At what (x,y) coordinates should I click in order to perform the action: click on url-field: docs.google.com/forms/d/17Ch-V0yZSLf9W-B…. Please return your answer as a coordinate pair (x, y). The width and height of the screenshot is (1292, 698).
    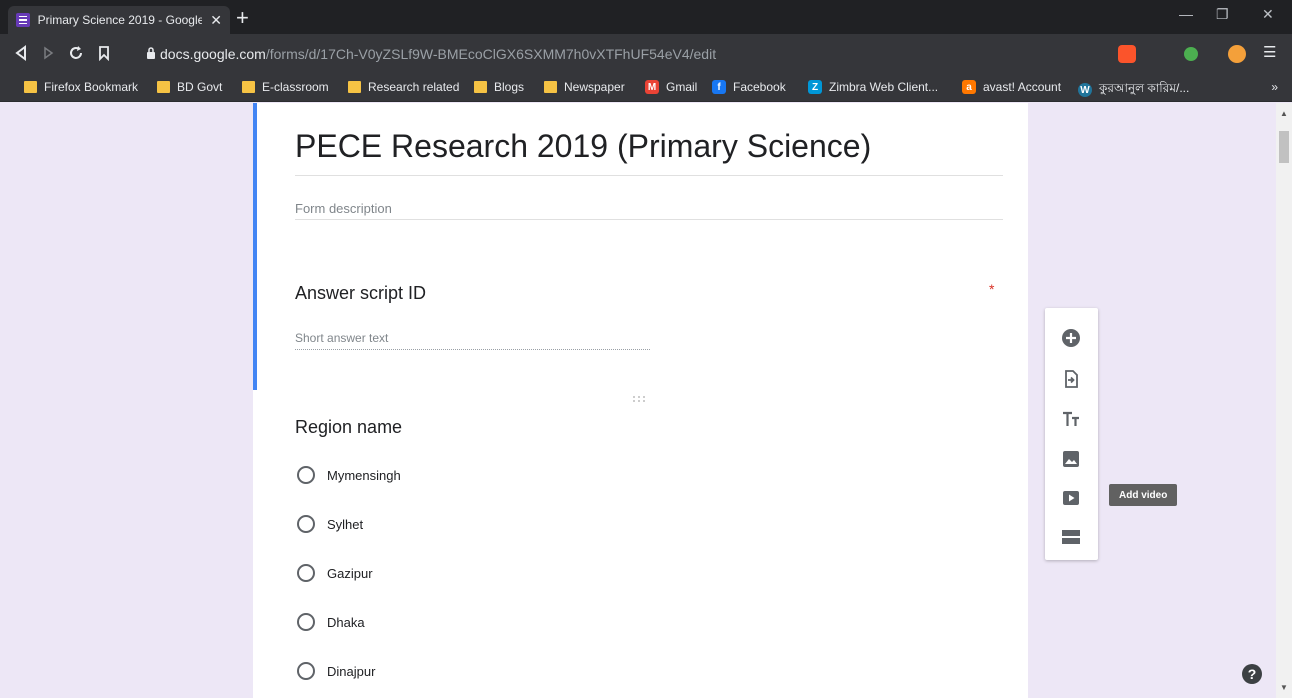
    Looking at the image, I should click on (438, 54).